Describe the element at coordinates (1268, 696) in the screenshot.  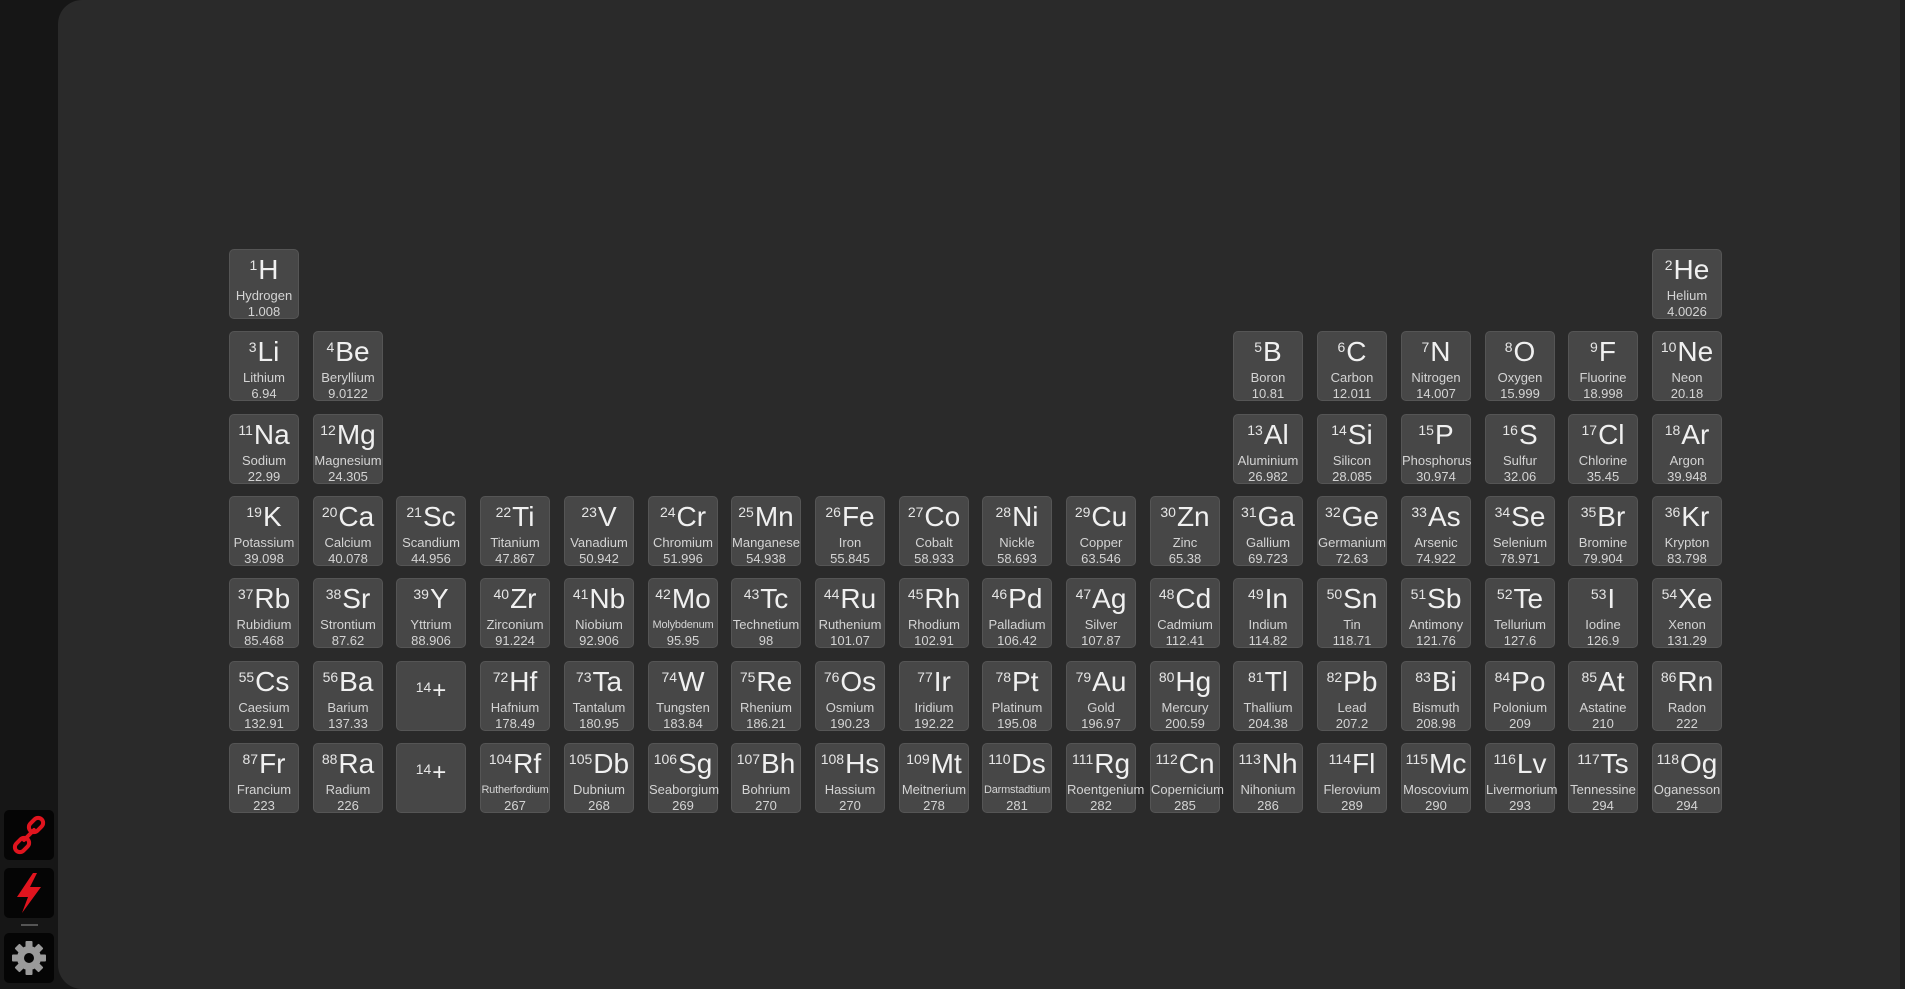
I see `element-tile-tl: 81 Tl Thallium 204.38` at that location.